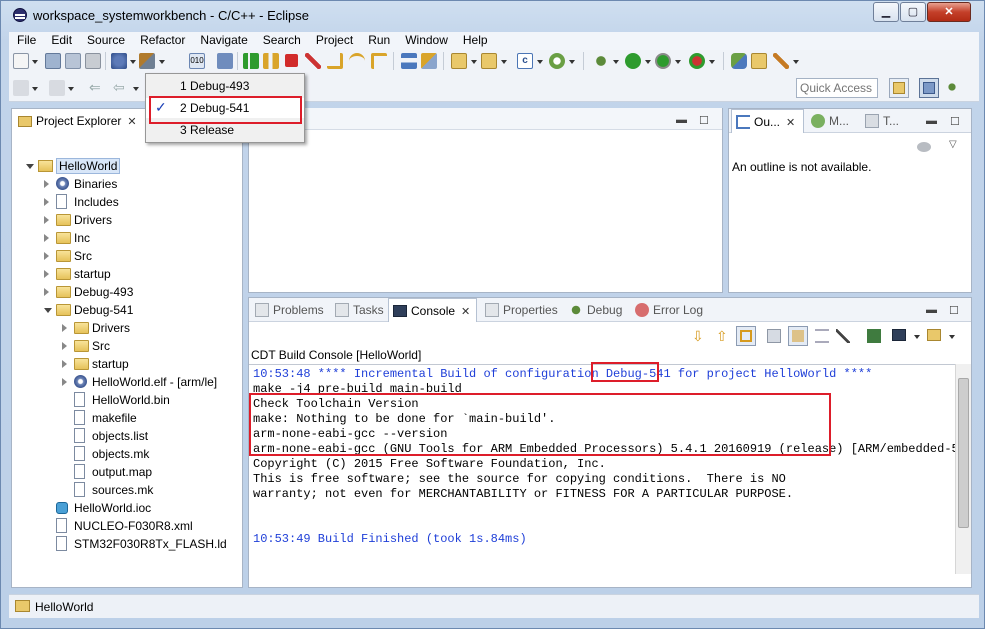  What do you see at coordinates (136, 89) in the screenshot?
I see `back-dropdown-icon` at bounding box center [136, 89].